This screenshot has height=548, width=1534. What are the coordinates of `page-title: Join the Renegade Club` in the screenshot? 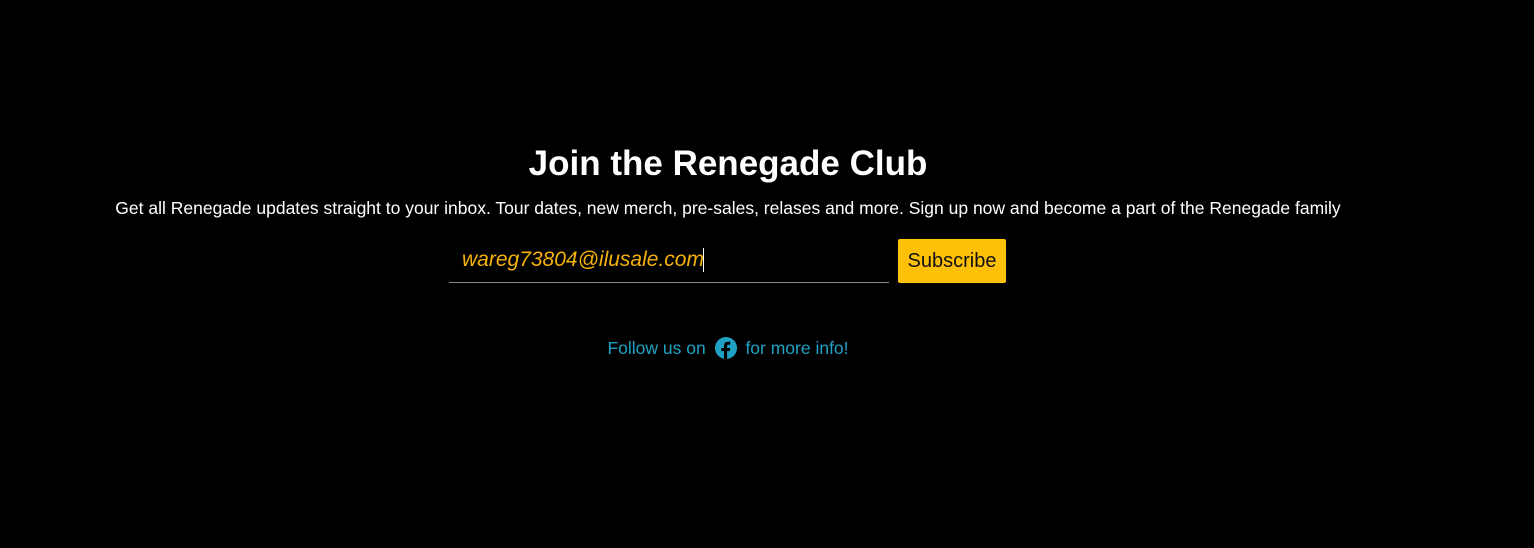 It's located at (728, 163).